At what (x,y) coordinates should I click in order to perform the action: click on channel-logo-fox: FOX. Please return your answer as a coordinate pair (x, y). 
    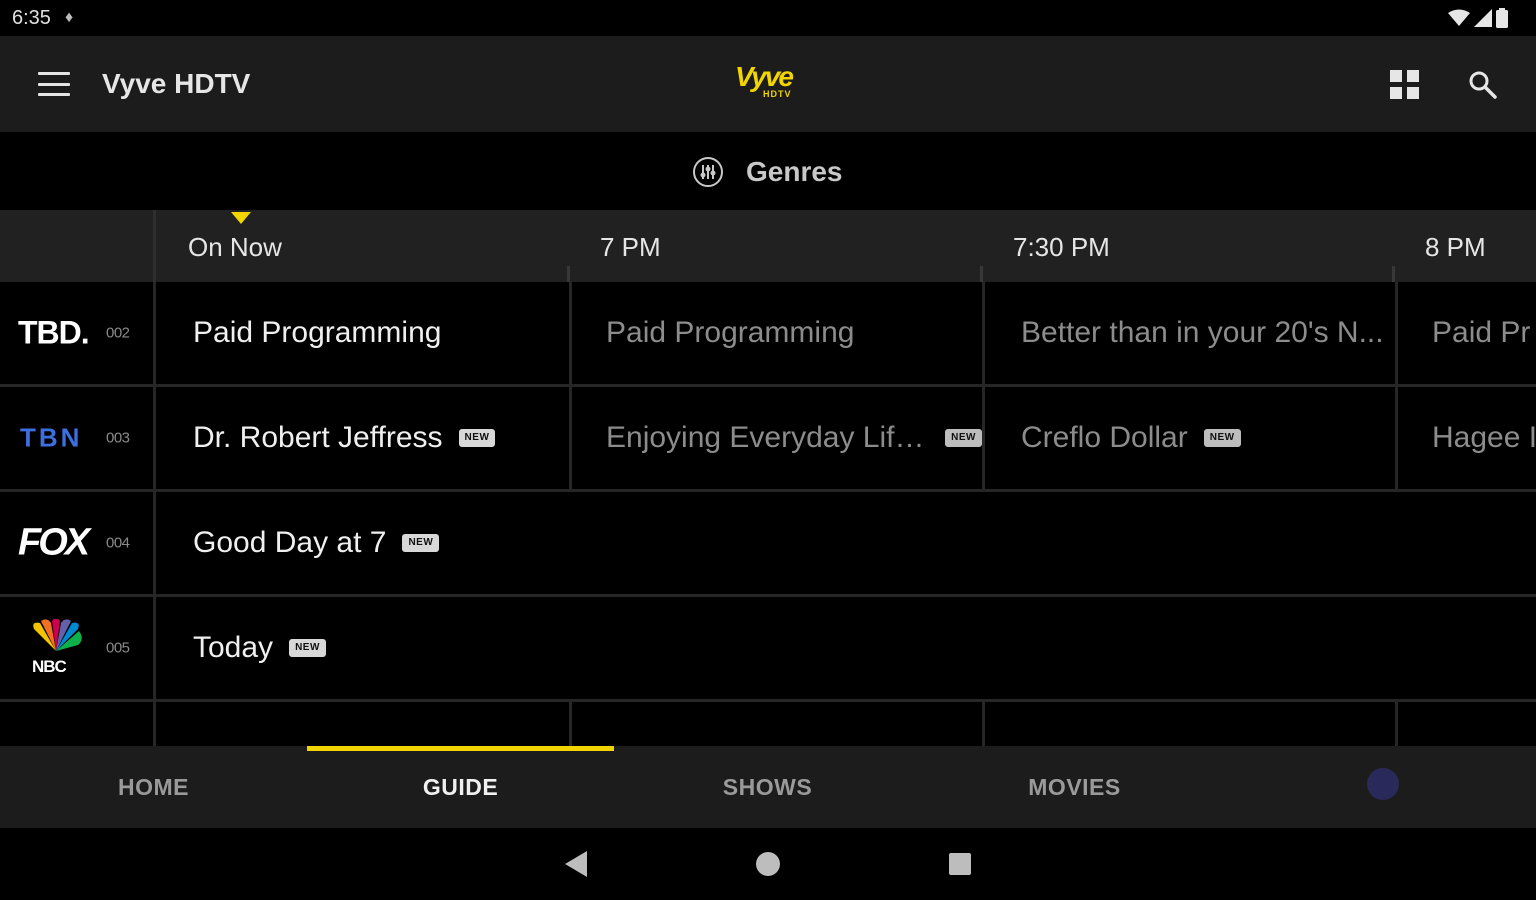
    Looking at the image, I should click on (54, 542).